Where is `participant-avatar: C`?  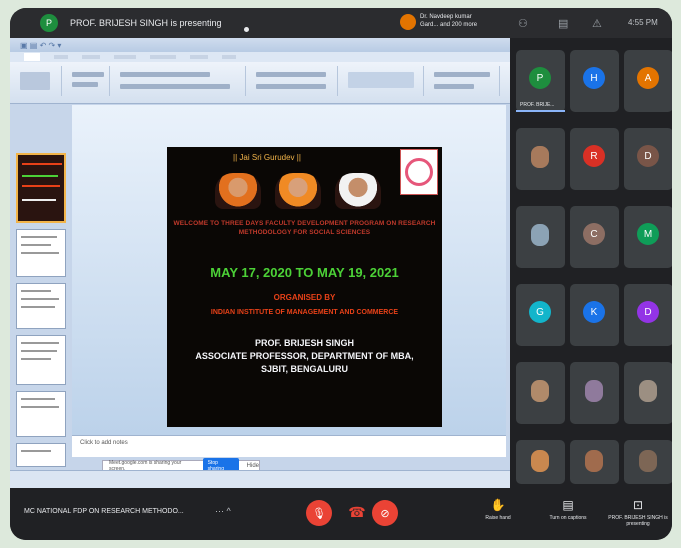
participant-avatar: C is located at coordinates (594, 234).